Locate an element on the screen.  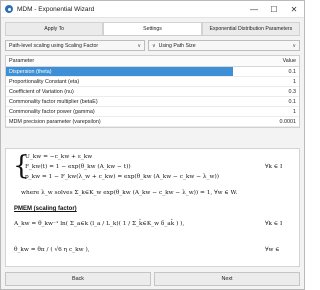
close-button: ✕ is located at coordinates (294, 9).